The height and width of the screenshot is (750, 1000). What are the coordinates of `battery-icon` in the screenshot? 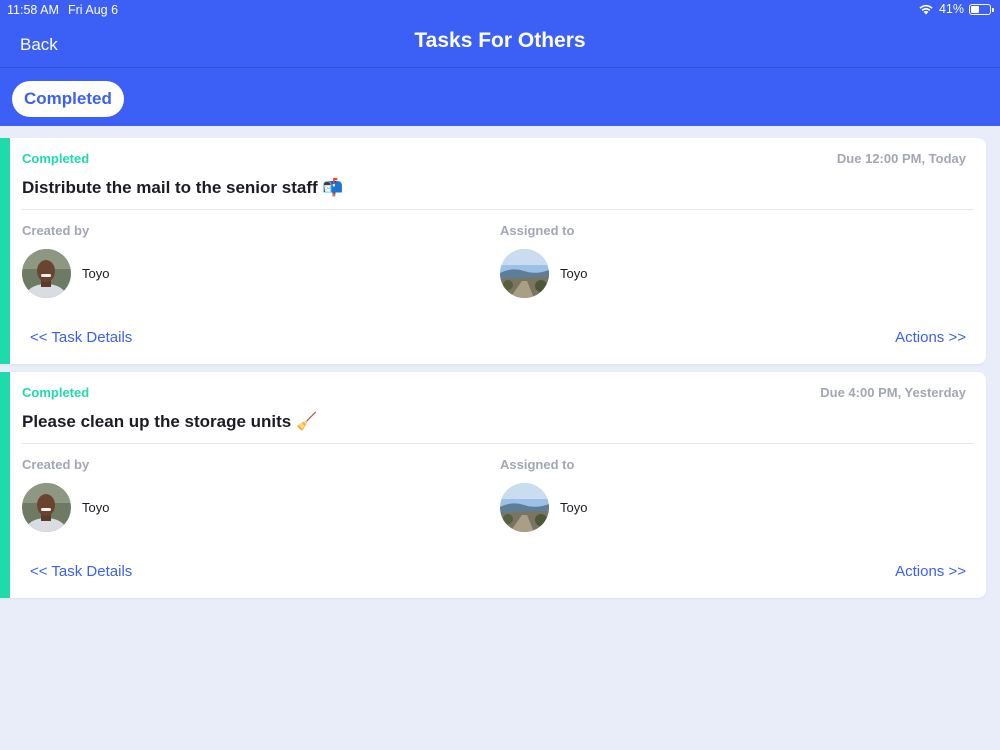 It's located at (981, 9).